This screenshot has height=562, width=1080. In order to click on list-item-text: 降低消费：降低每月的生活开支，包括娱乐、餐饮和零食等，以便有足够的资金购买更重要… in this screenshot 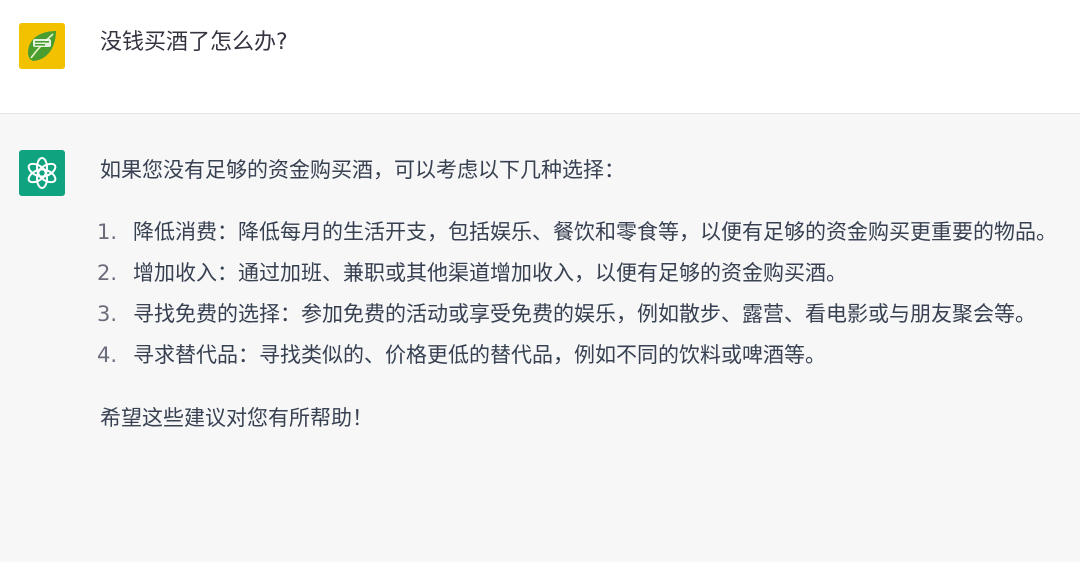, I will do `click(595, 232)`.